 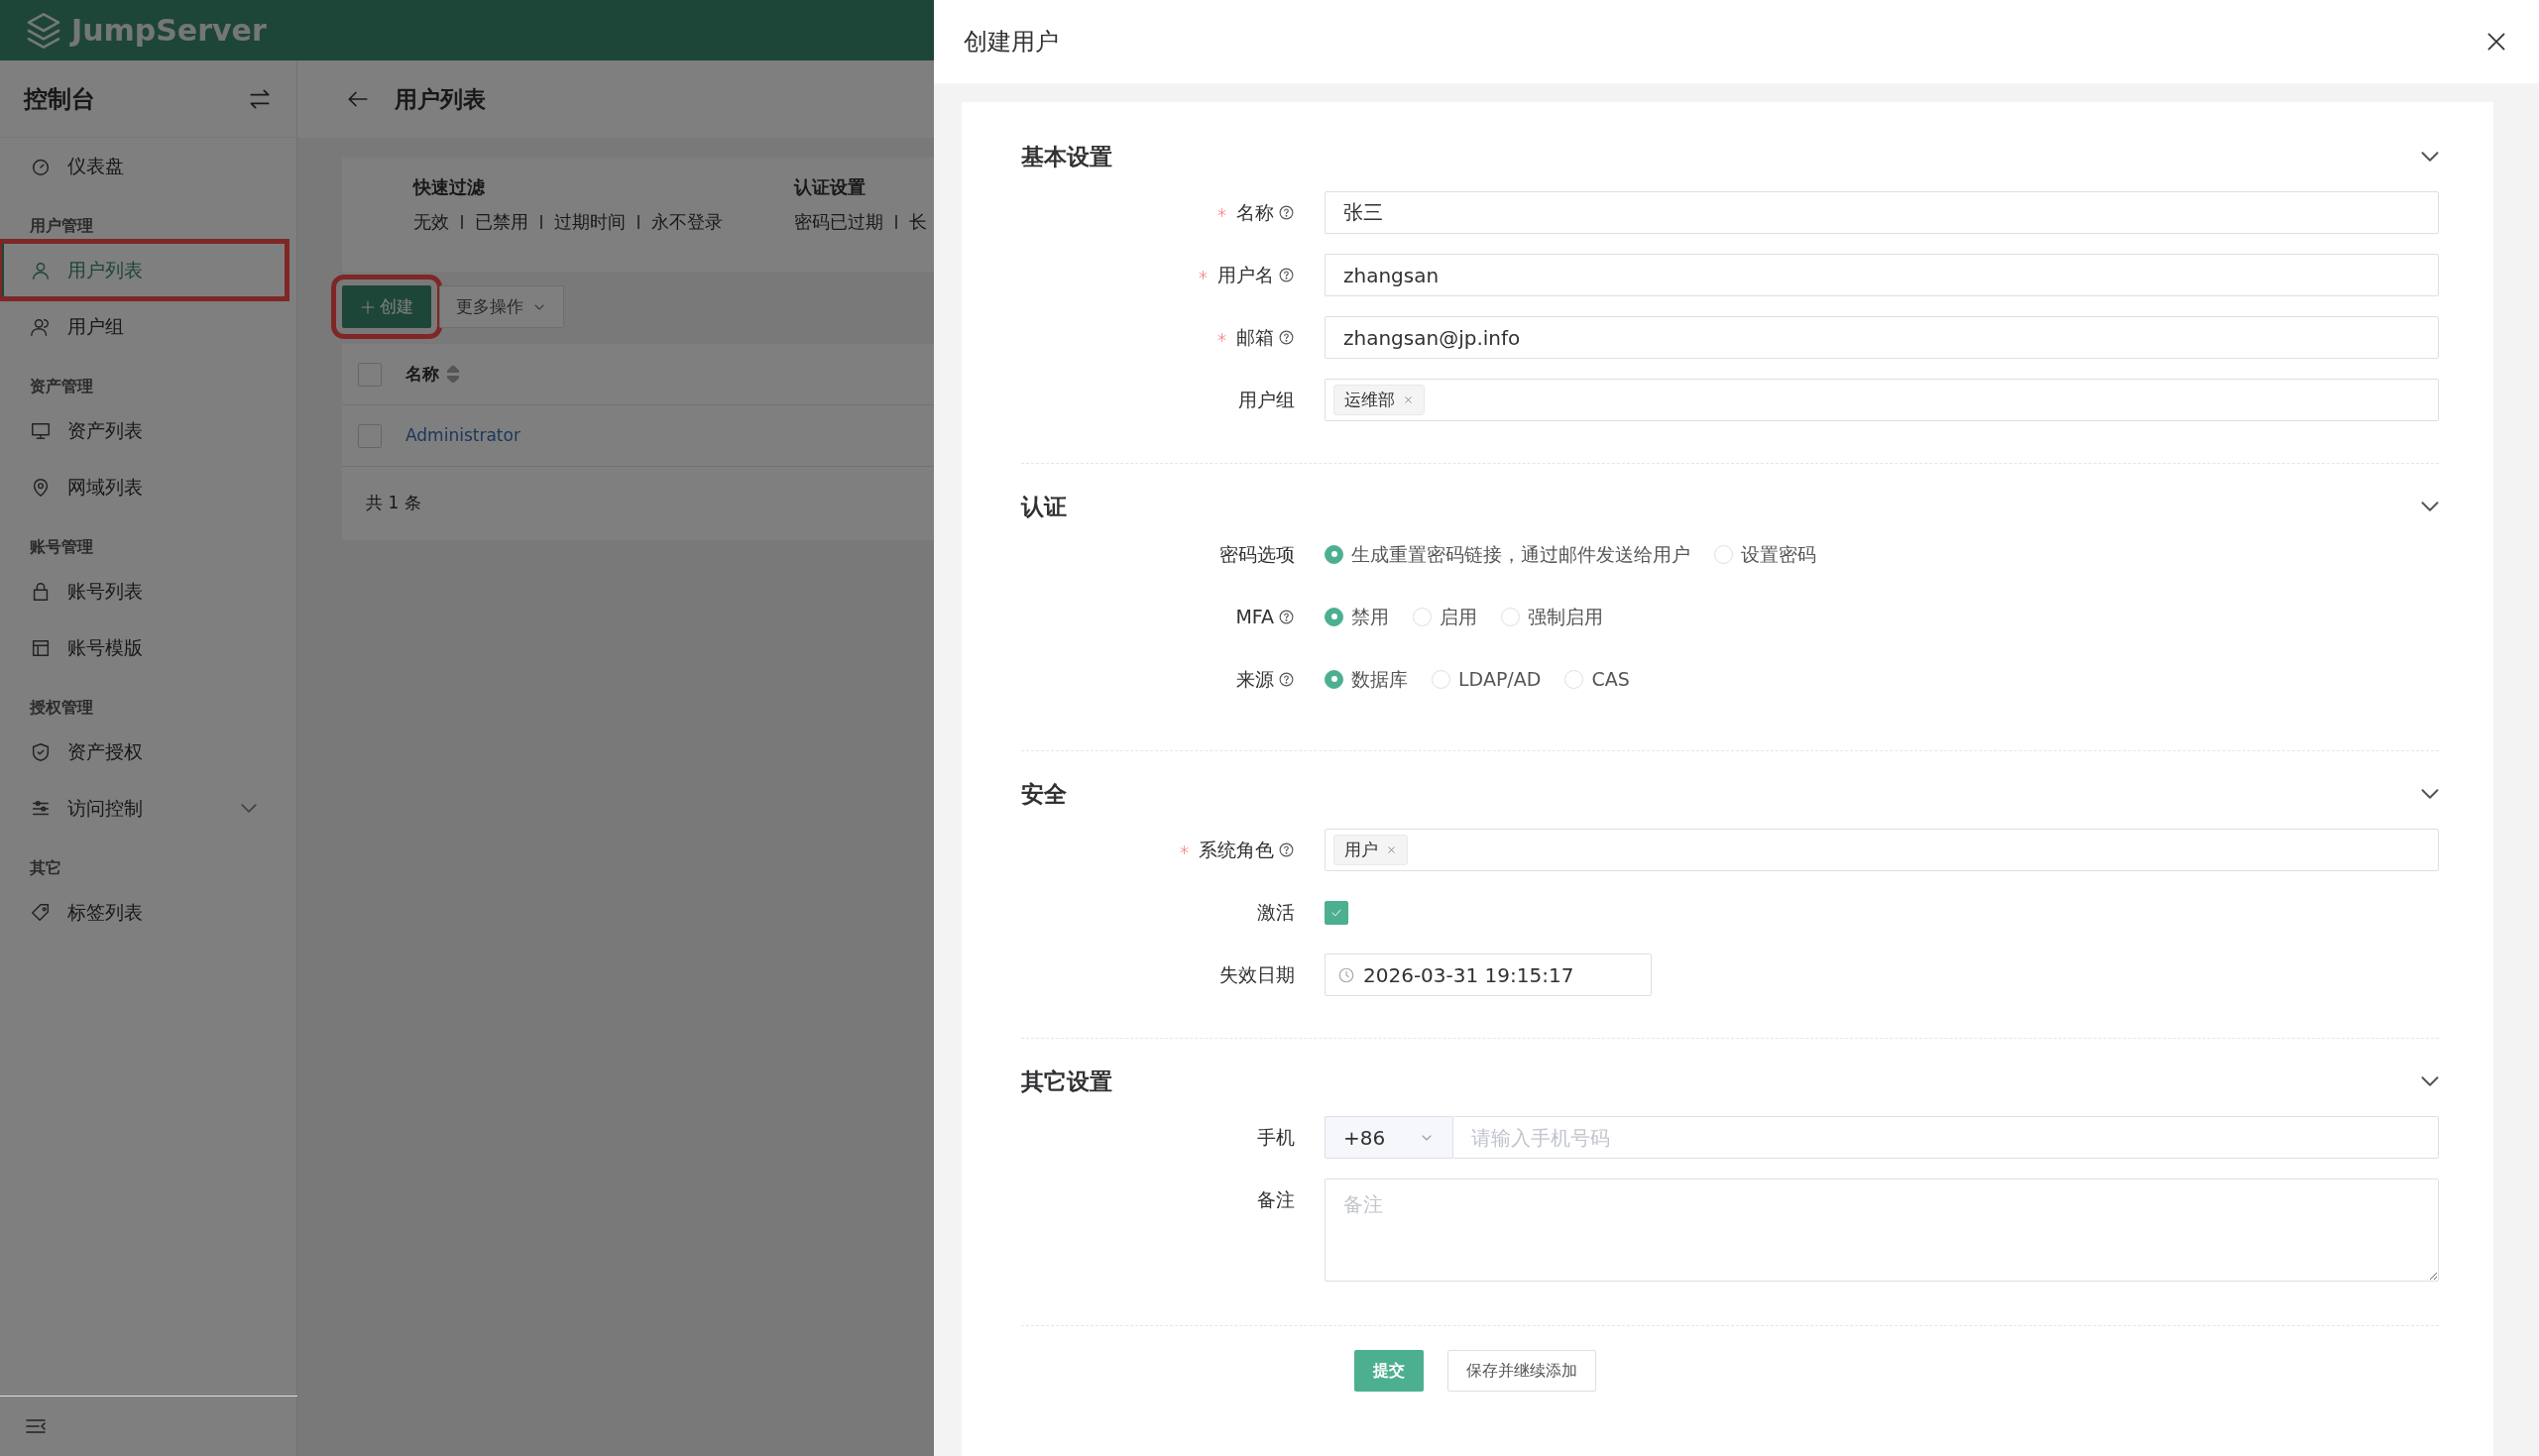 What do you see at coordinates (143, 326) in the screenshot?
I see `sidebar-item: 用户组` at bounding box center [143, 326].